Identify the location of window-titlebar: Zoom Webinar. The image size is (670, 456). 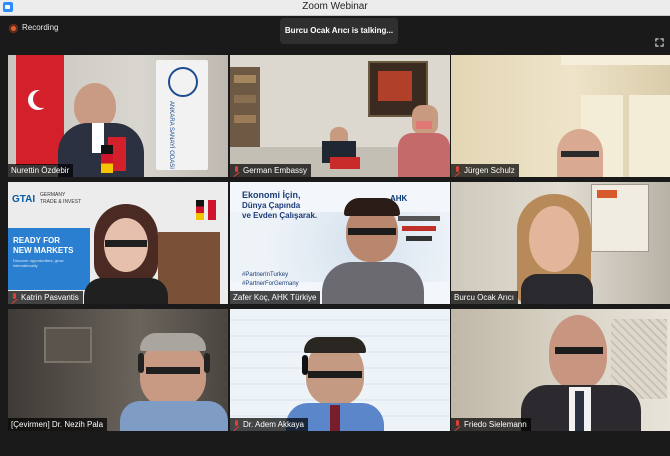
(335, 8).